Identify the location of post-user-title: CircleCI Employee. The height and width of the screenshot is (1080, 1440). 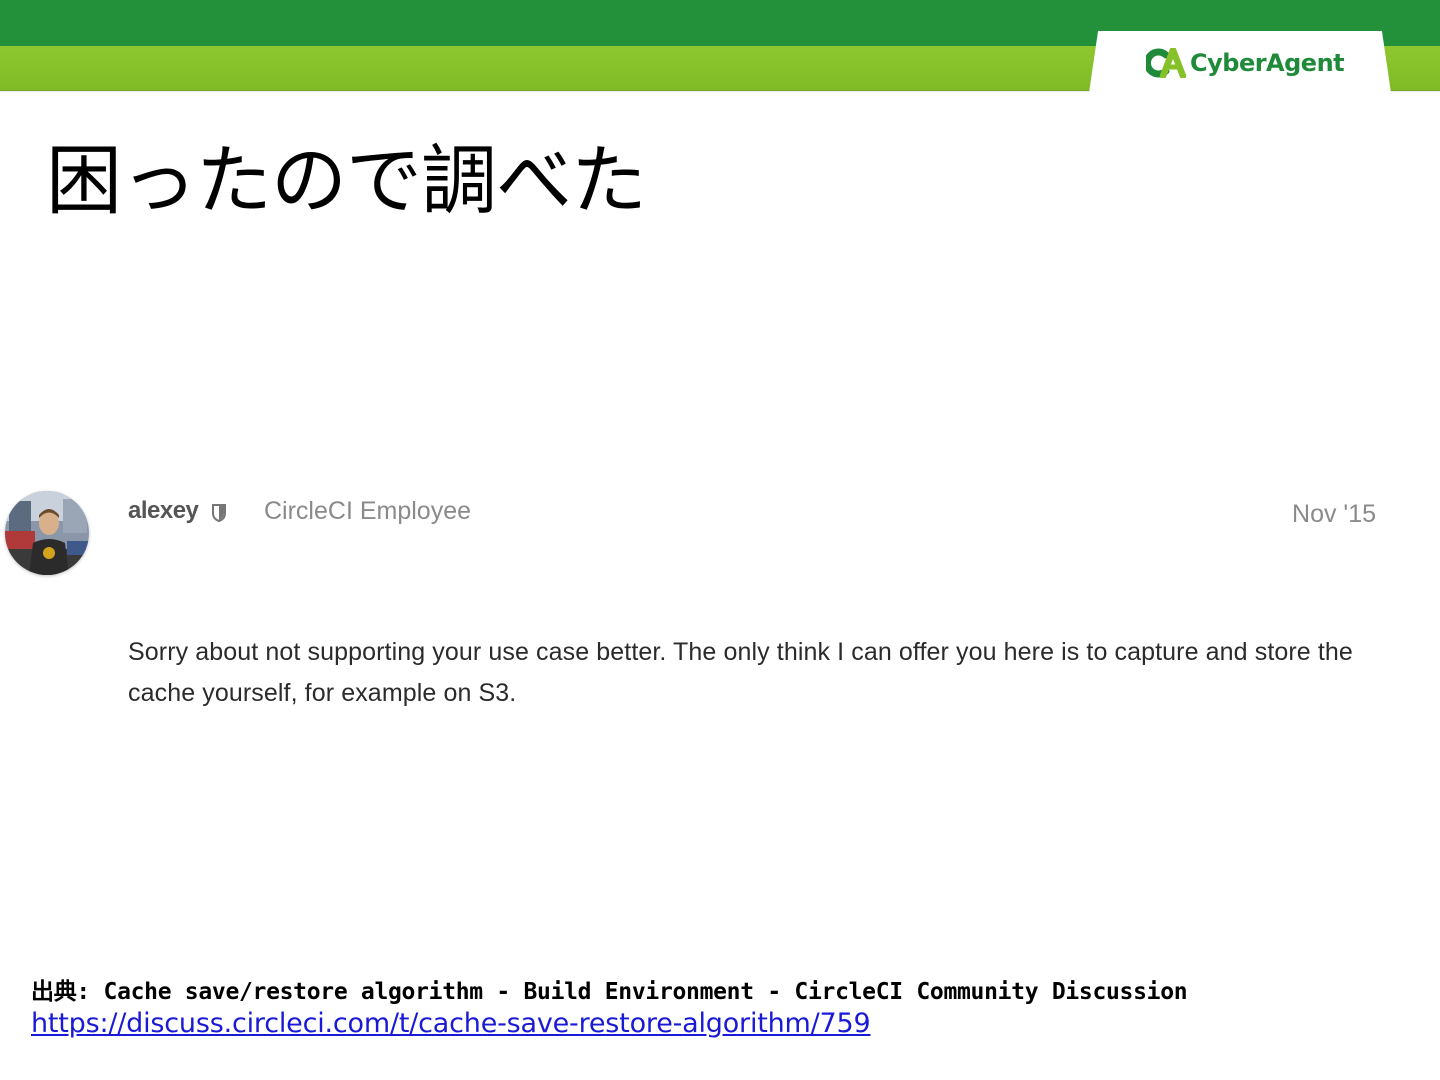
(368, 511).